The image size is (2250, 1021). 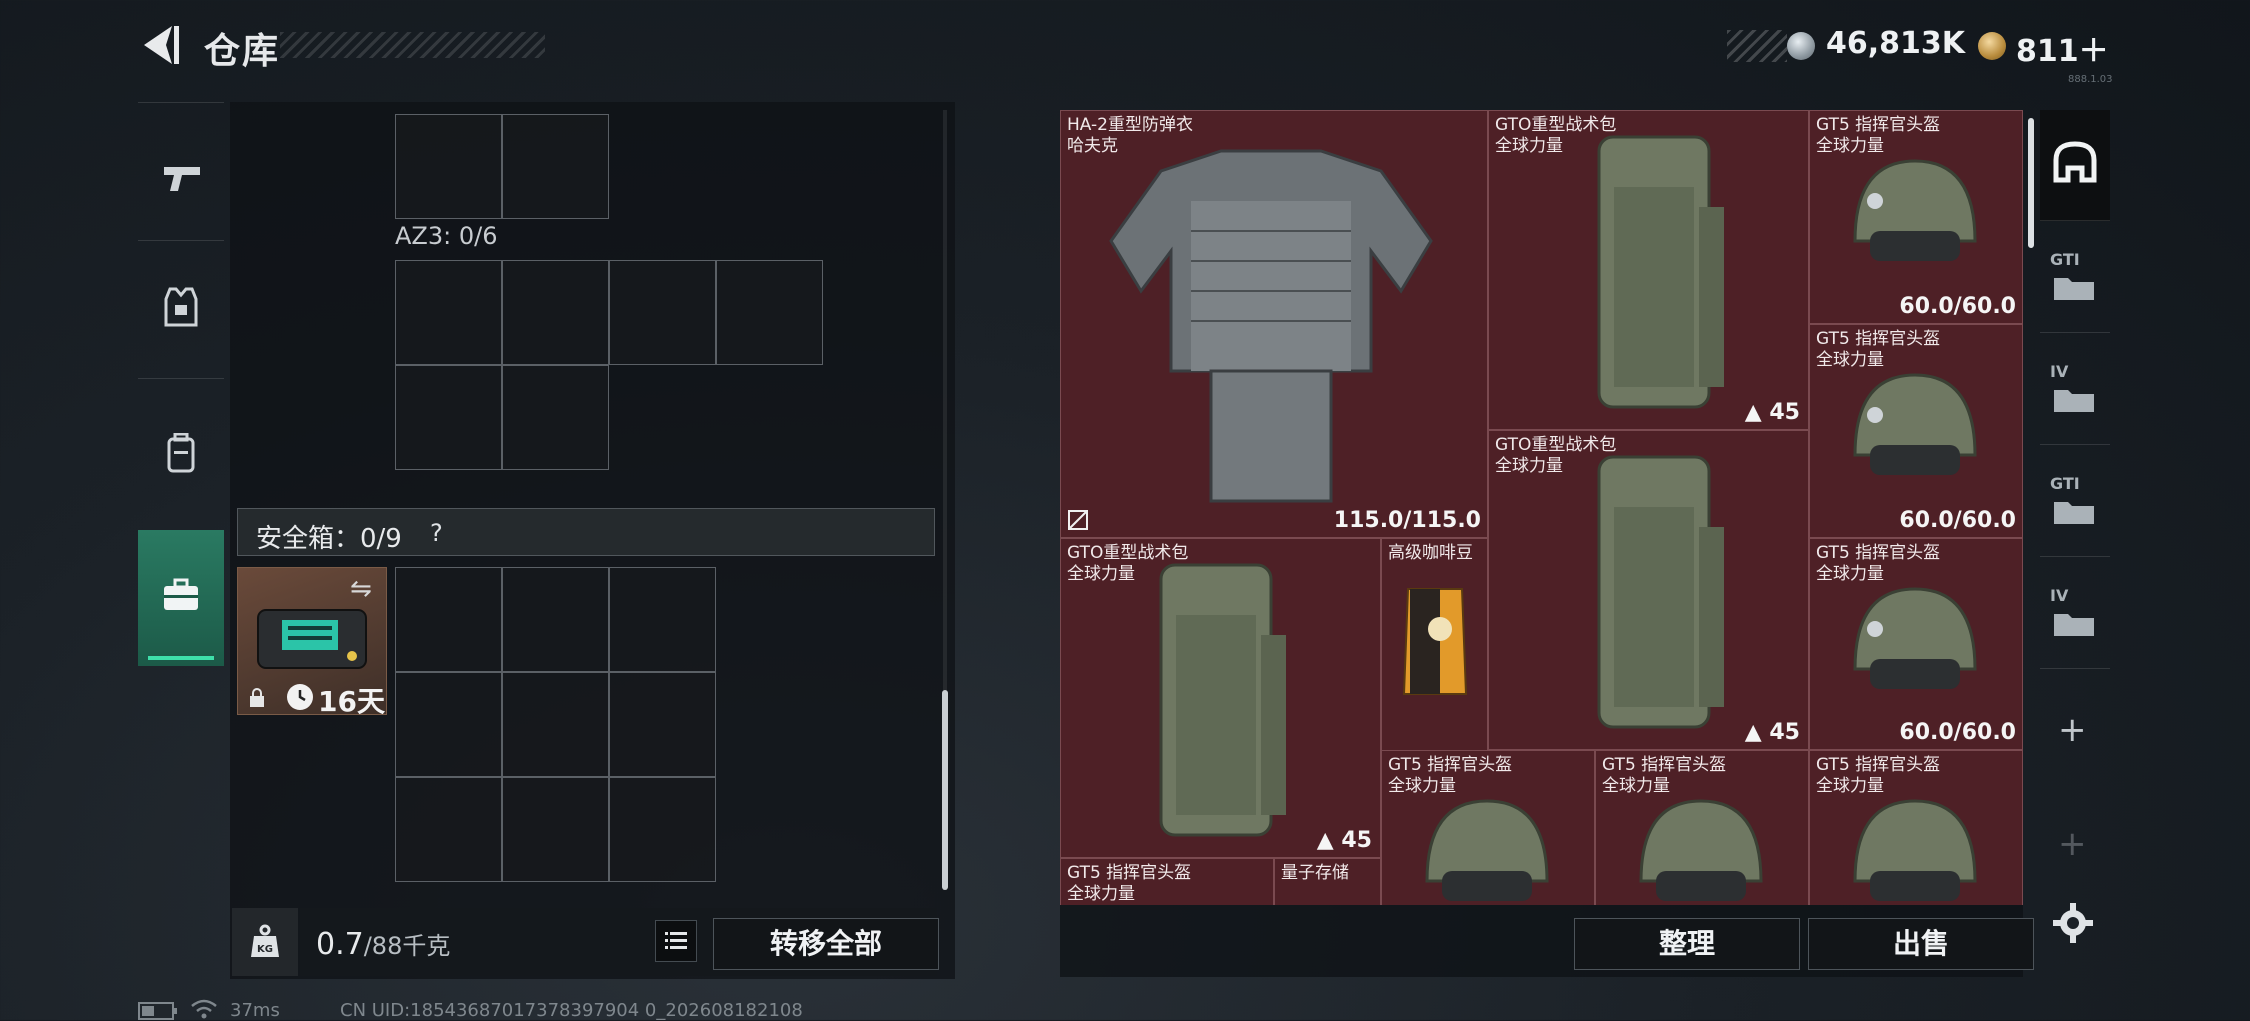 I want to click on weight-value: 0.7/88千克, so click(x=383, y=944).